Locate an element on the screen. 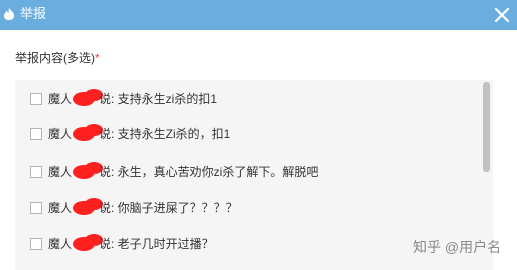 The width and height of the screenshot is (517, 270). report-content-label: 举报内容(多选)* is located at coordinates (57, 58).